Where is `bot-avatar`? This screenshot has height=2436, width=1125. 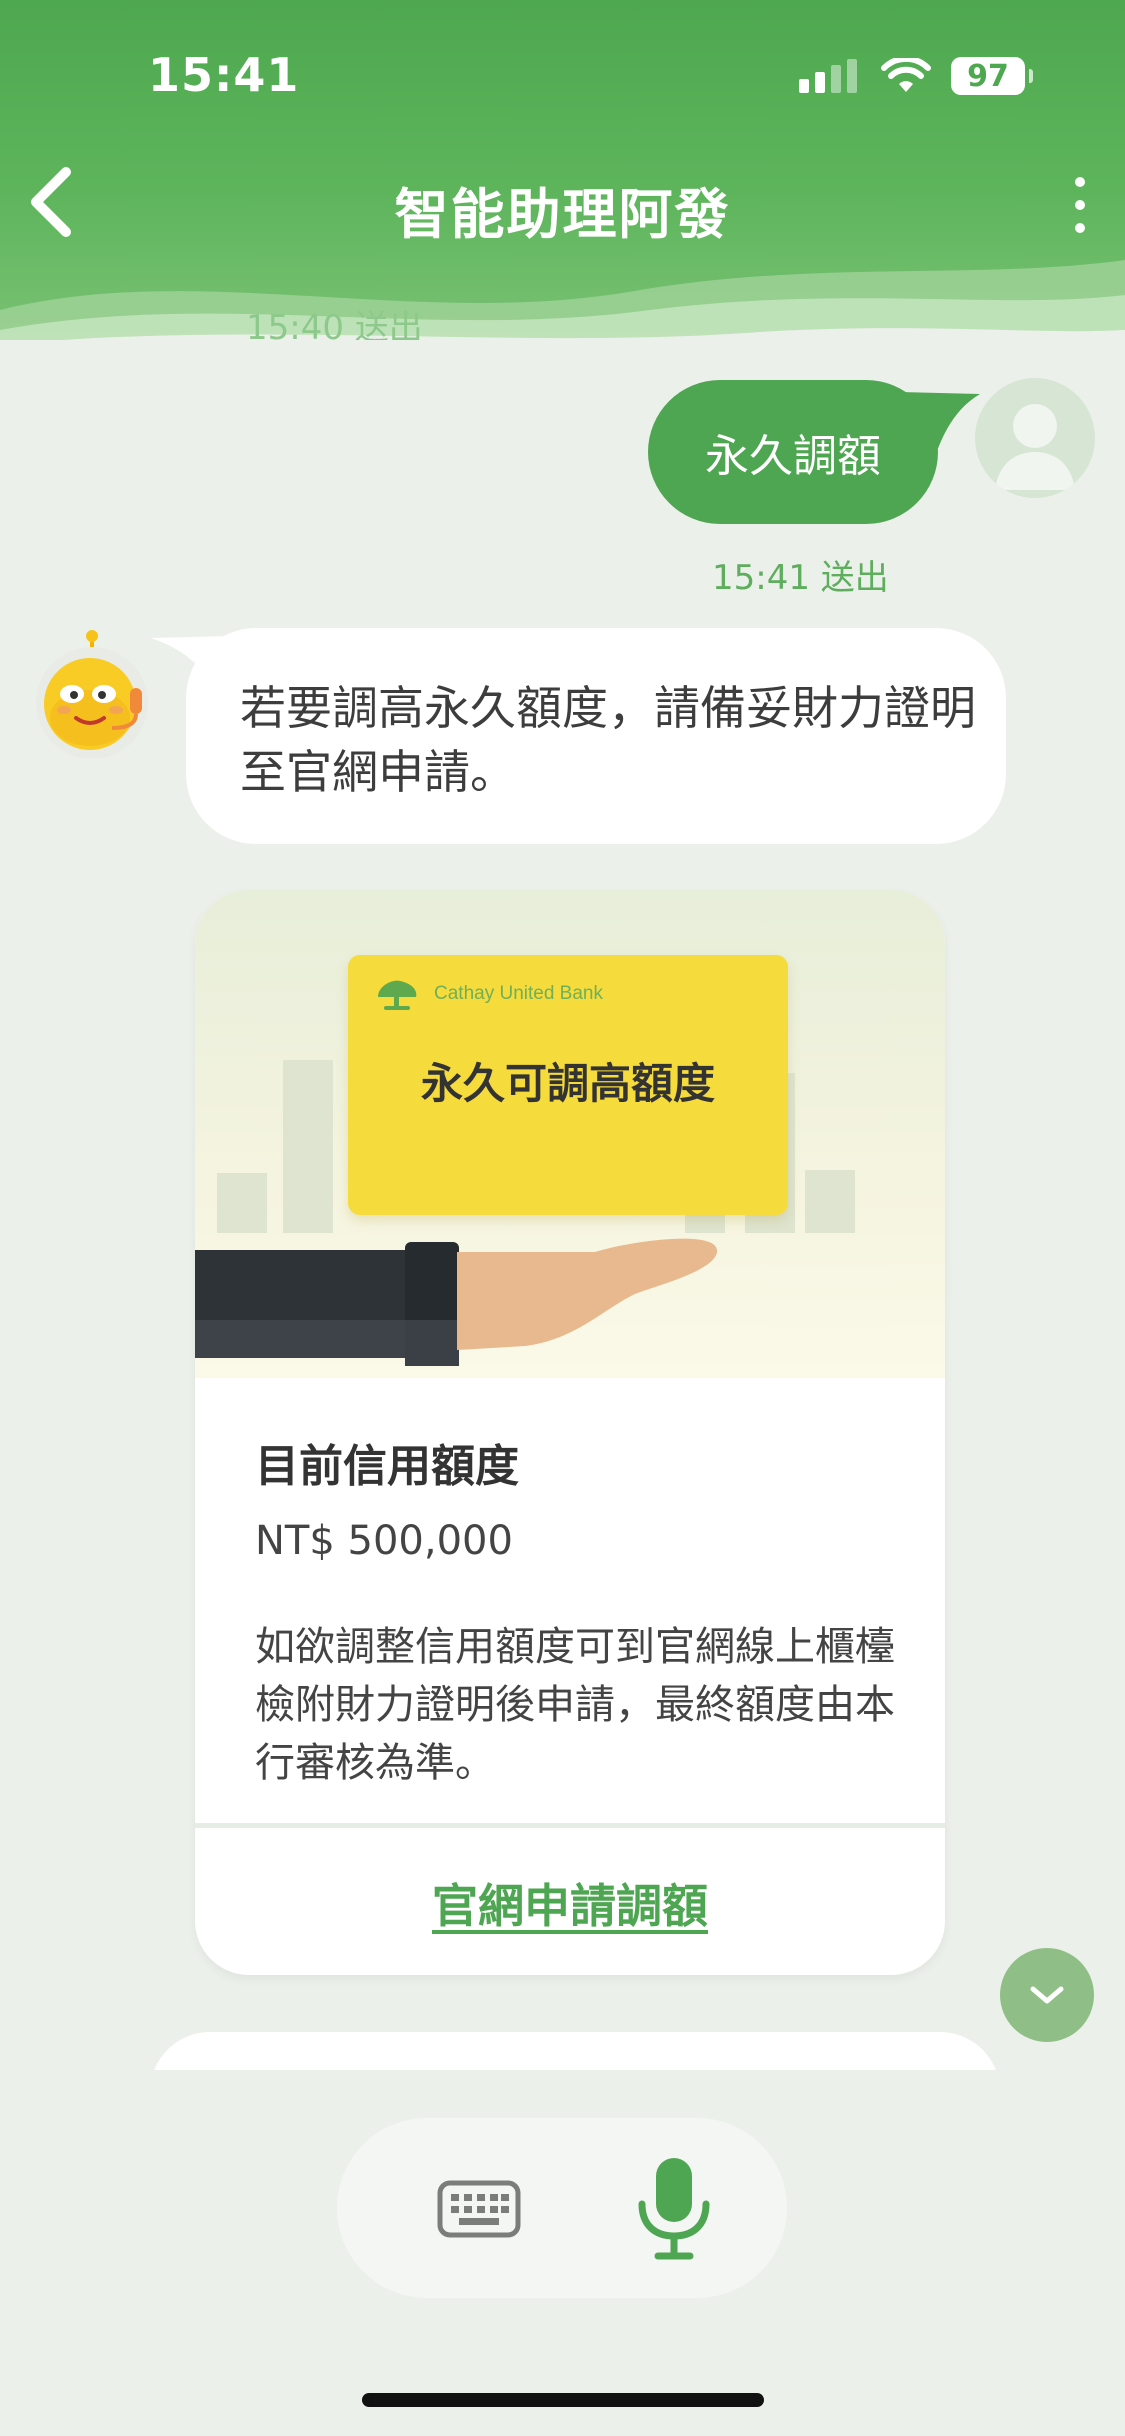
bot-avatar is located at coordinates (92, 694).